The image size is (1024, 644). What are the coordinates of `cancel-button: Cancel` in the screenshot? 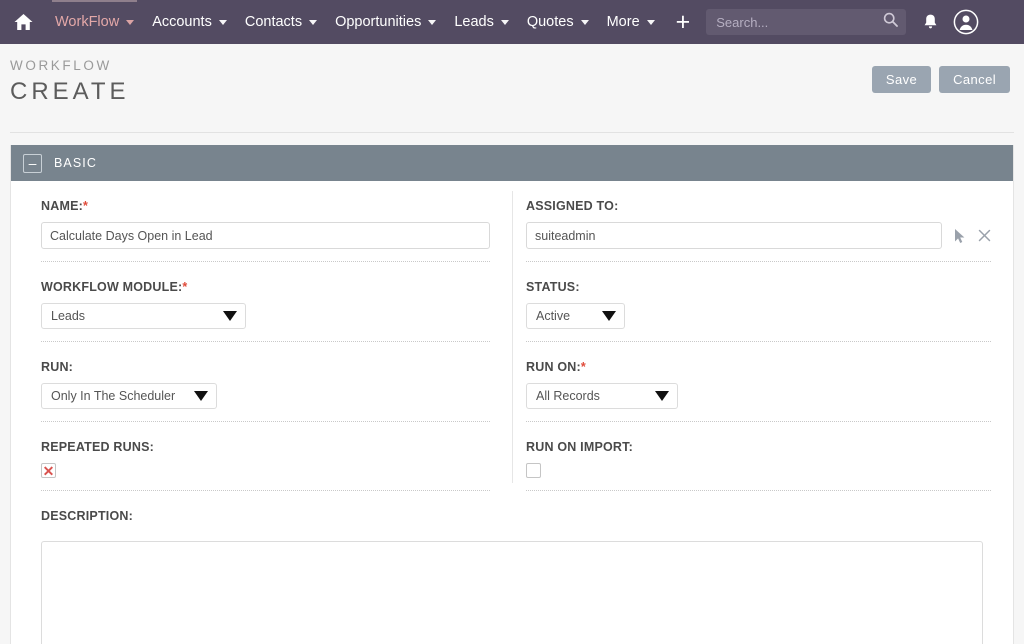 It's located at (974, 79).